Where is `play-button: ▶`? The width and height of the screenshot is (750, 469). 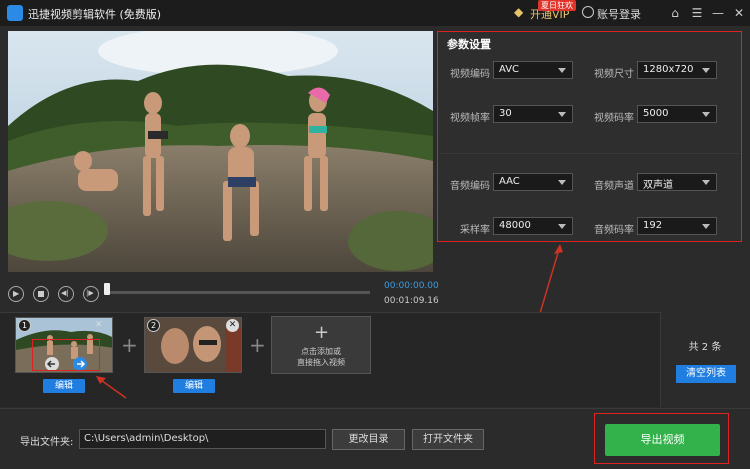 play-button: ▶ is located at coordinates (16, 294).